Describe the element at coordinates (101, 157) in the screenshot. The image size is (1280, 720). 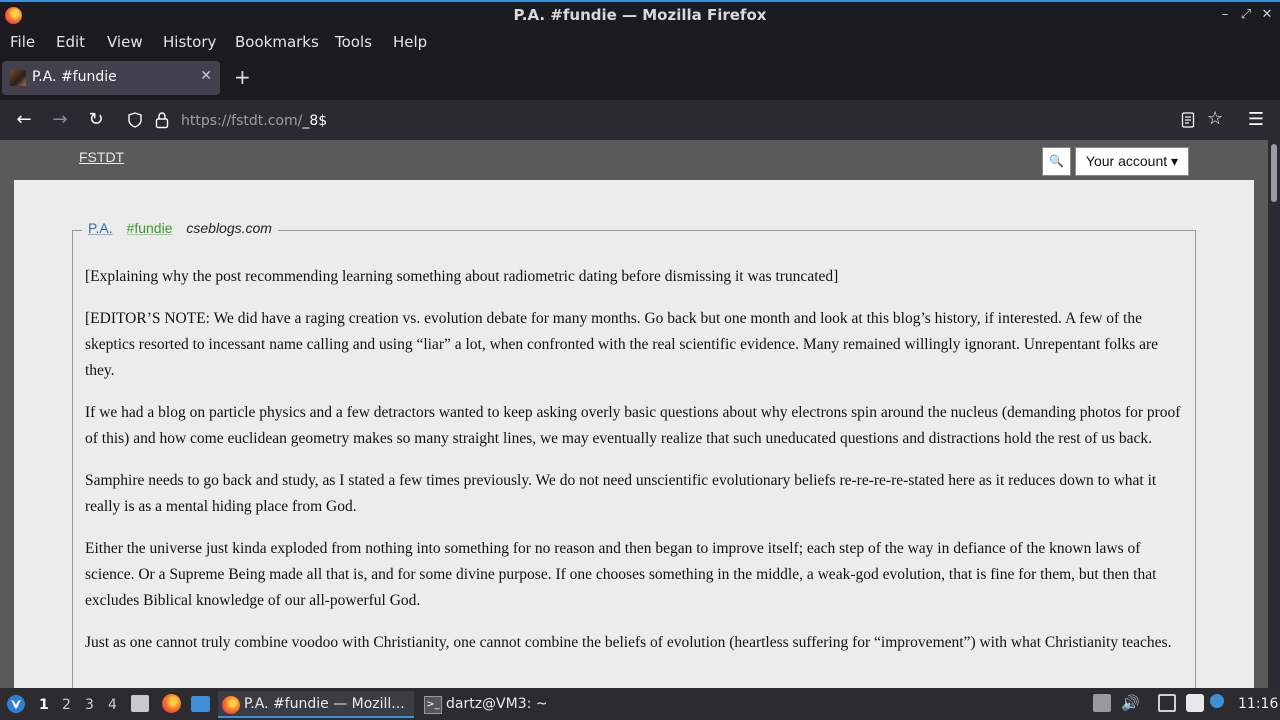
I see `site-logo: FSTDT` at that location.